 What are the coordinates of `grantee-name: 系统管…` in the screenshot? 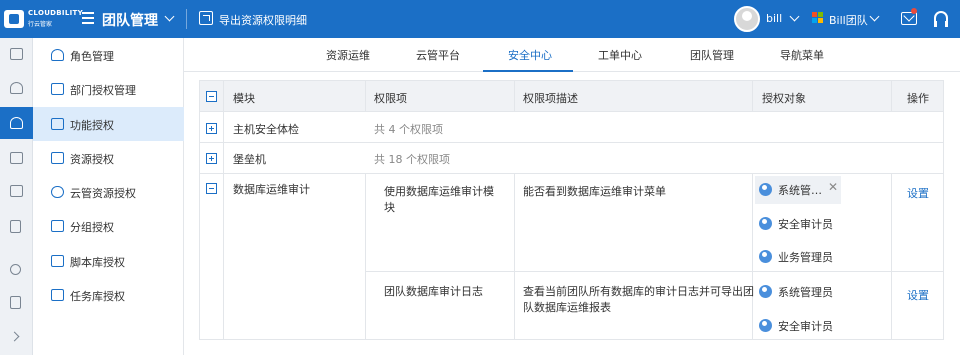 It's located at (800, 190).